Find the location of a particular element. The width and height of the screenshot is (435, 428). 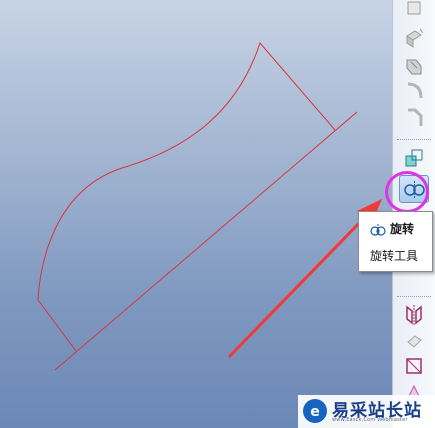

tooltip-title-row: 旋转 is located at coordinates (391, 229).